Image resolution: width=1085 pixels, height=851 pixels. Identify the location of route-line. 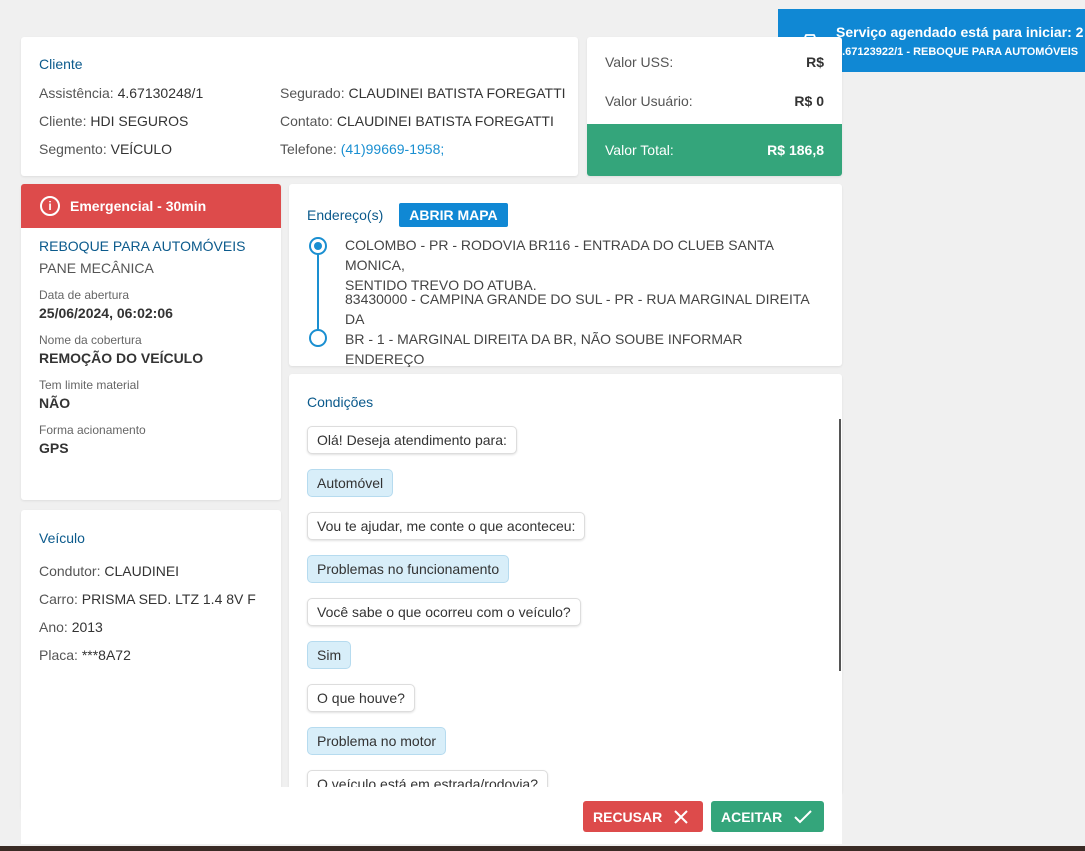
(318, 290).